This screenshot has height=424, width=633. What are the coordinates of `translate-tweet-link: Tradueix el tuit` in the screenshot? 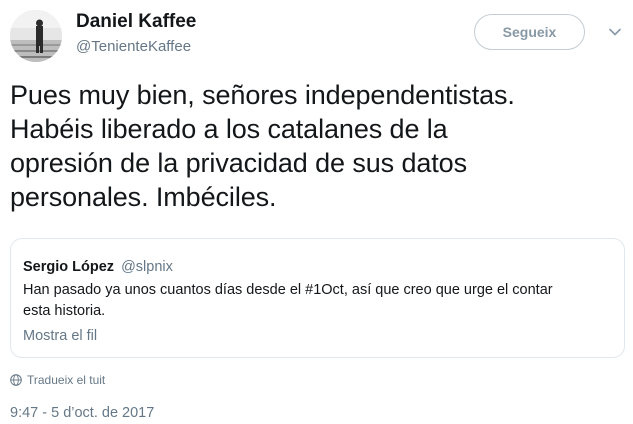 It's located at (57, 380).